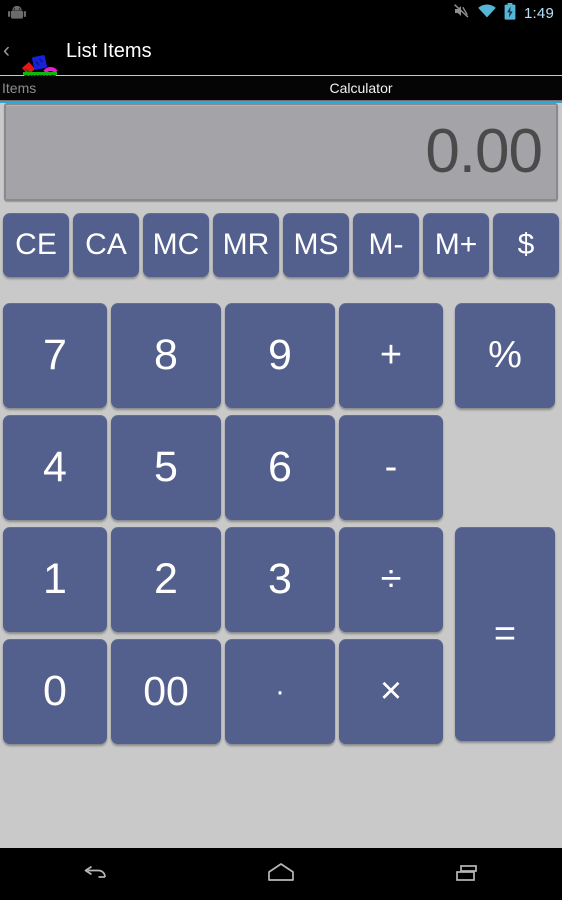 The width and height of the screenshot is (562, 900). I want to click on digit-1-button: 1, so click(55, 579).